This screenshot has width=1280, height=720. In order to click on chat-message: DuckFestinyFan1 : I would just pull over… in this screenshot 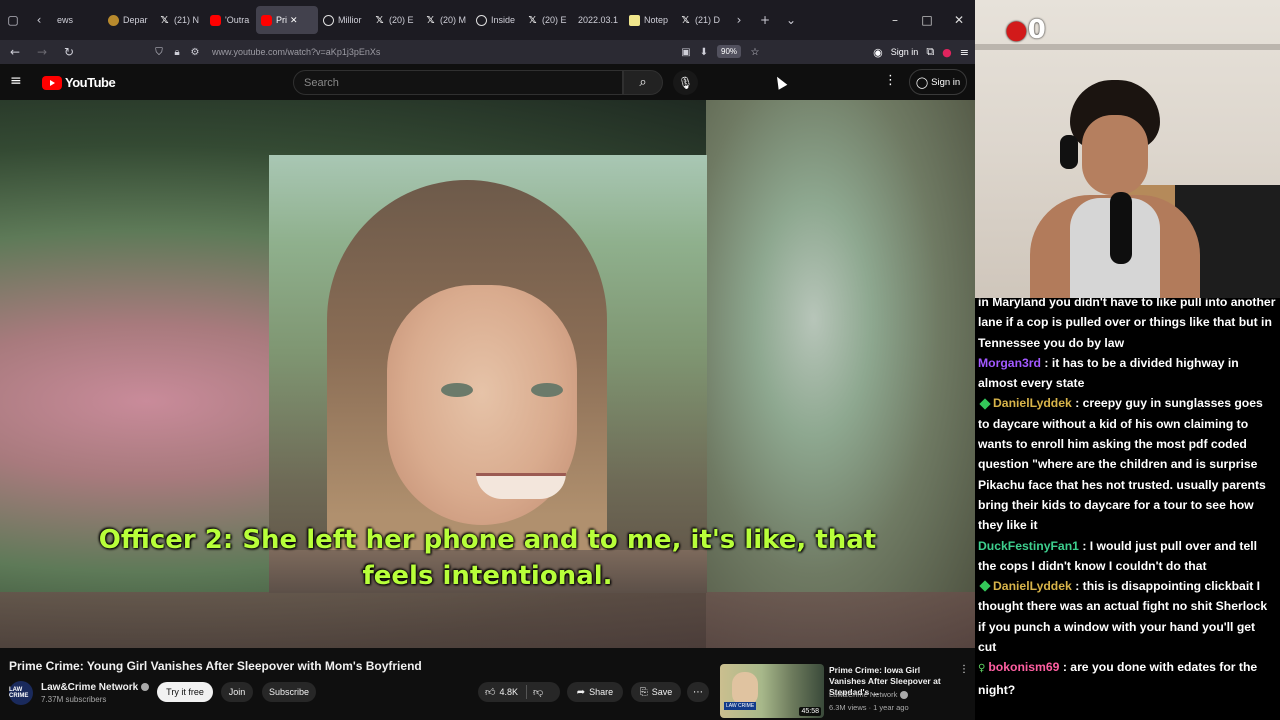, I will do `click(1127, 556)`.